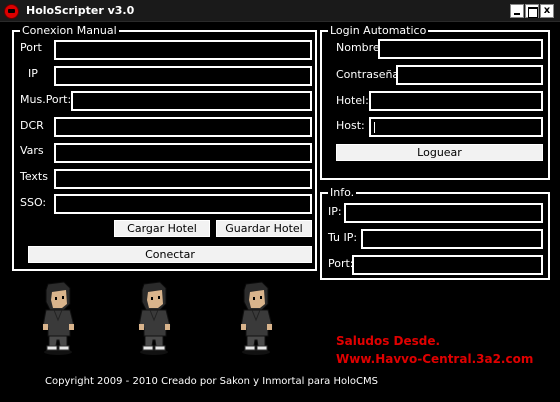  I want to click on dcr-input, so click(183, 127).